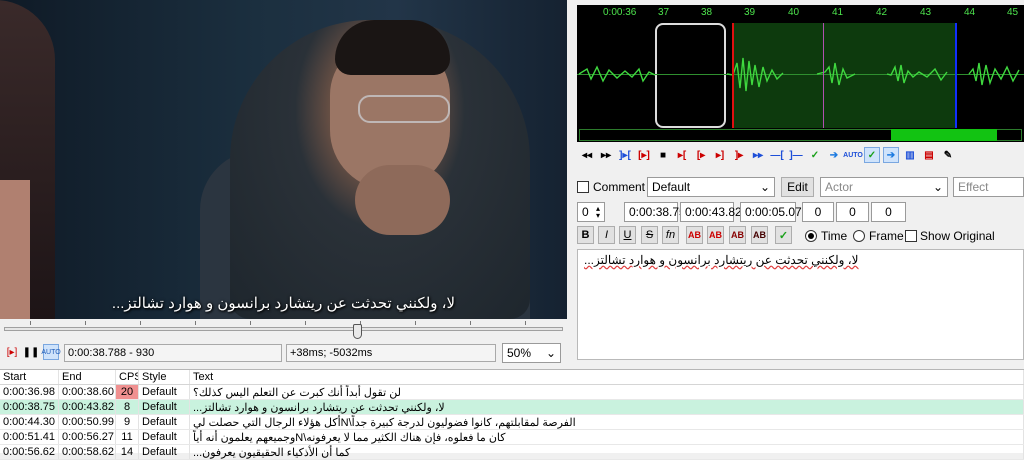 This screenshot has height=460, width=1024. I want to click on lead-out-icon: ]—, so click(796, 155).